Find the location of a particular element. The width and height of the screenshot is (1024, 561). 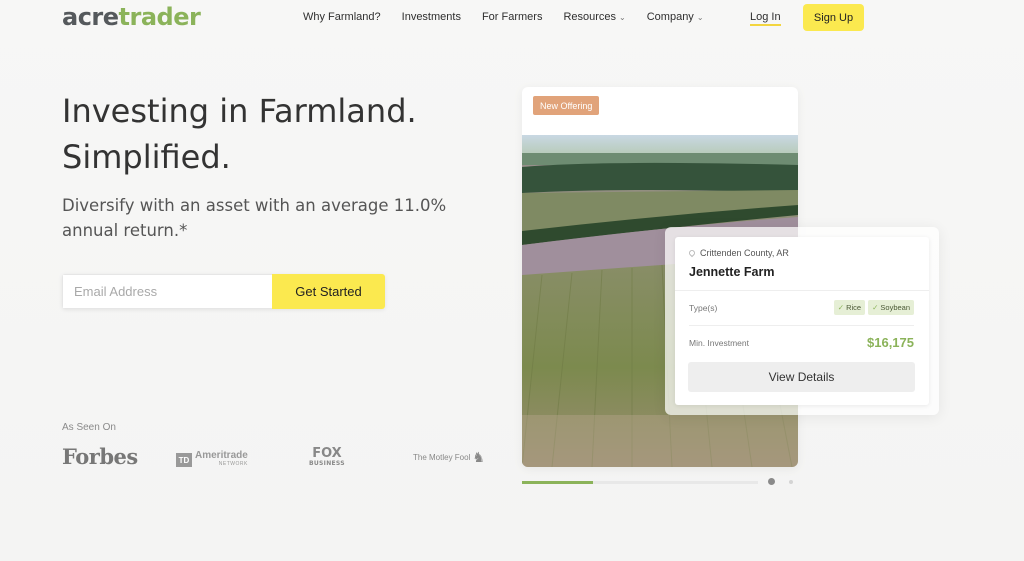

nav-resources-label: Resources is located at coordinates (590, 17).